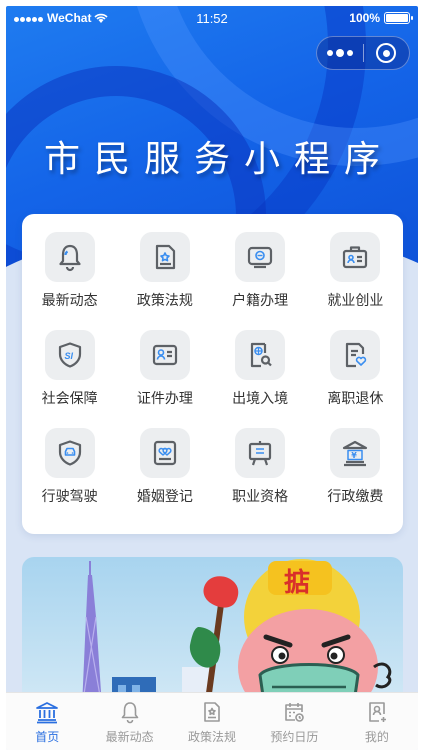  What do you see at coordinates (164, 355) in the screenshot?
I see `id-card-icon` at bounding box center [164, 355].